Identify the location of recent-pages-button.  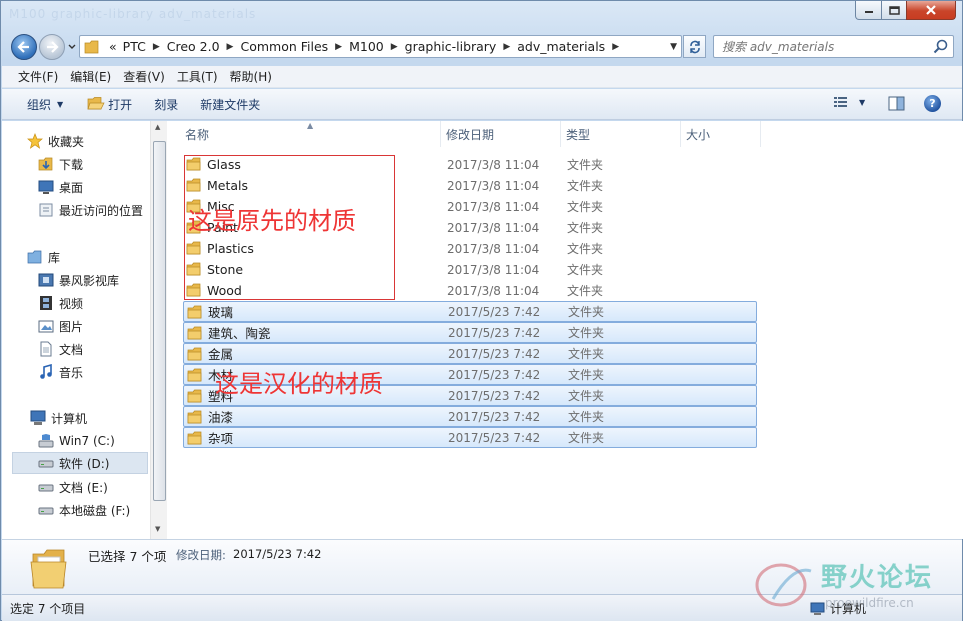
(72, 47).